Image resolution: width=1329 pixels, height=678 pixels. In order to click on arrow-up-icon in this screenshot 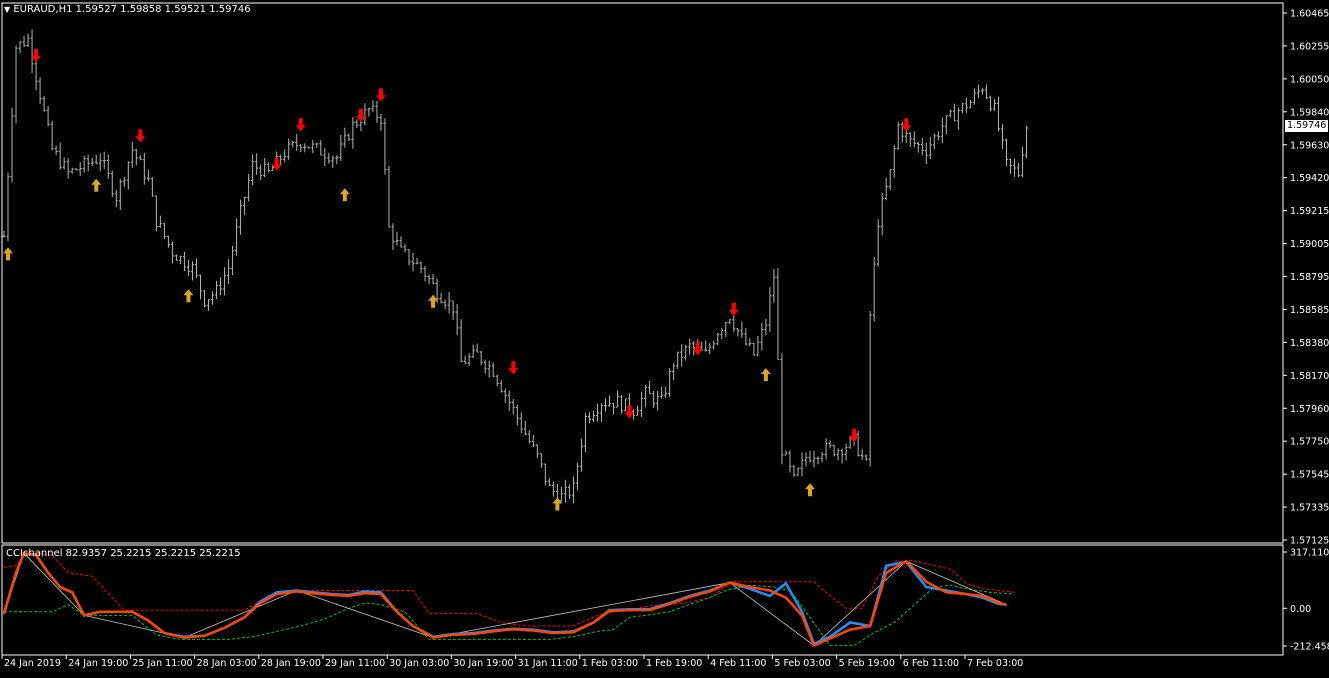, I will do `click(344, 195)`.